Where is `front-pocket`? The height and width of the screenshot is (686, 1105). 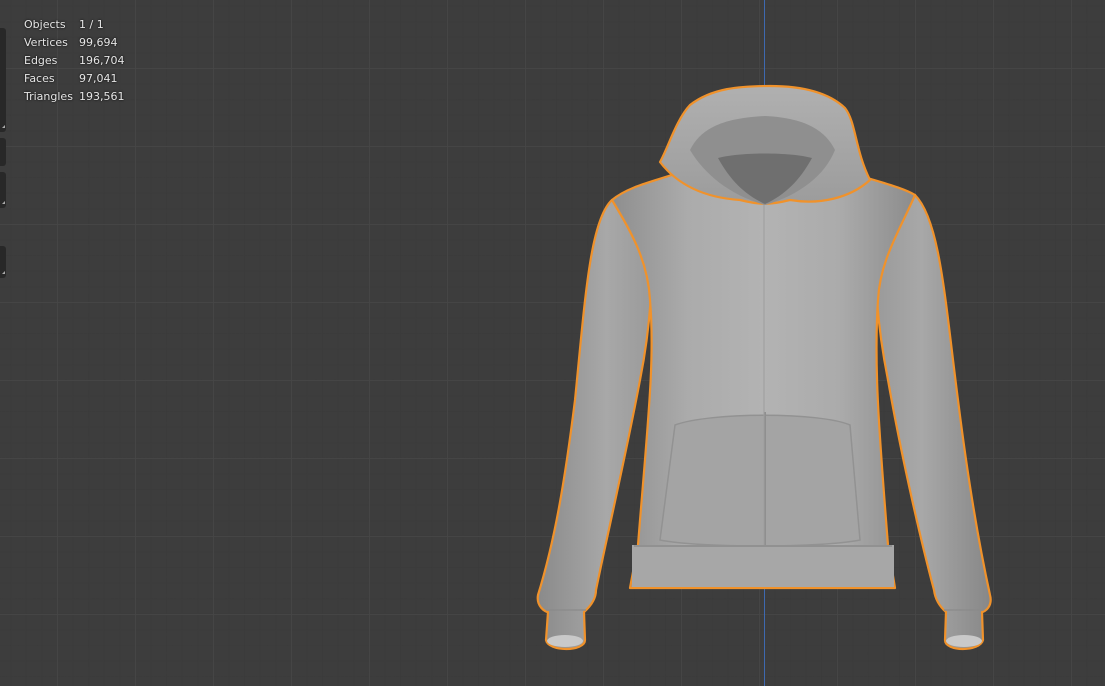
front-pocket is located at coordinates (760, 480).